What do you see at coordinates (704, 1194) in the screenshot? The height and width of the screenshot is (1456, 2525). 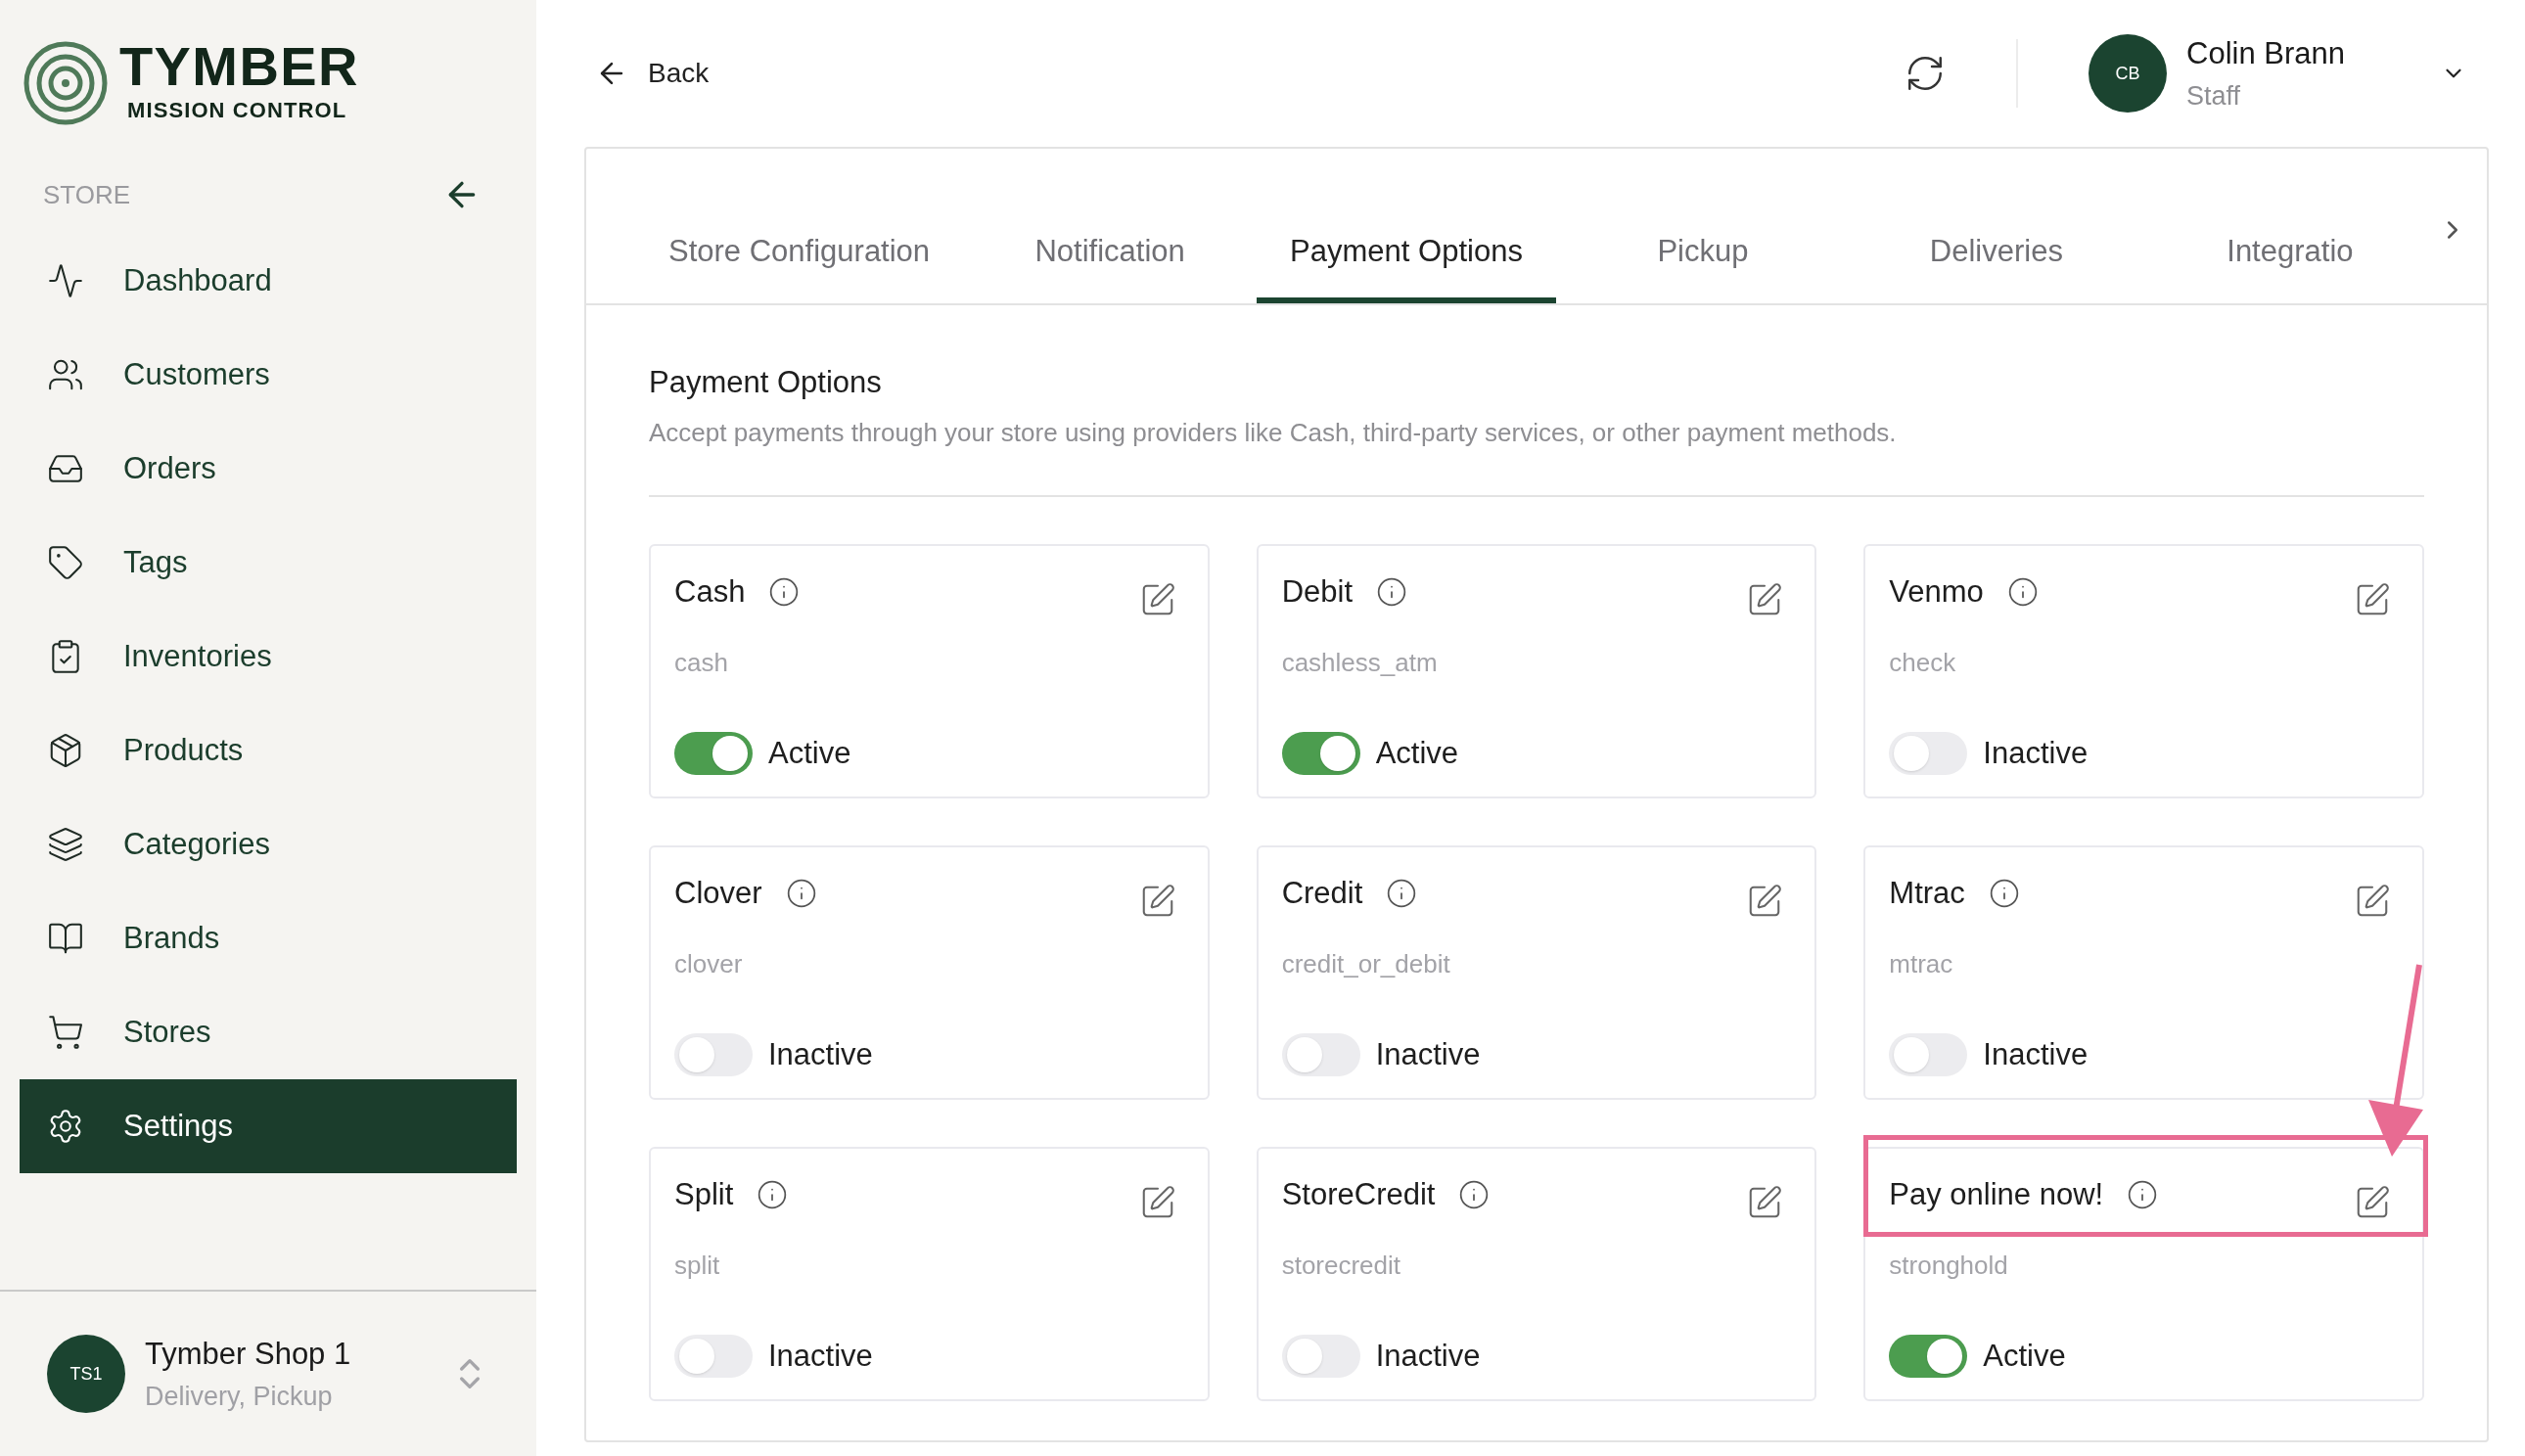 I see `option-name: Split` at bounding box center [704, 1194].